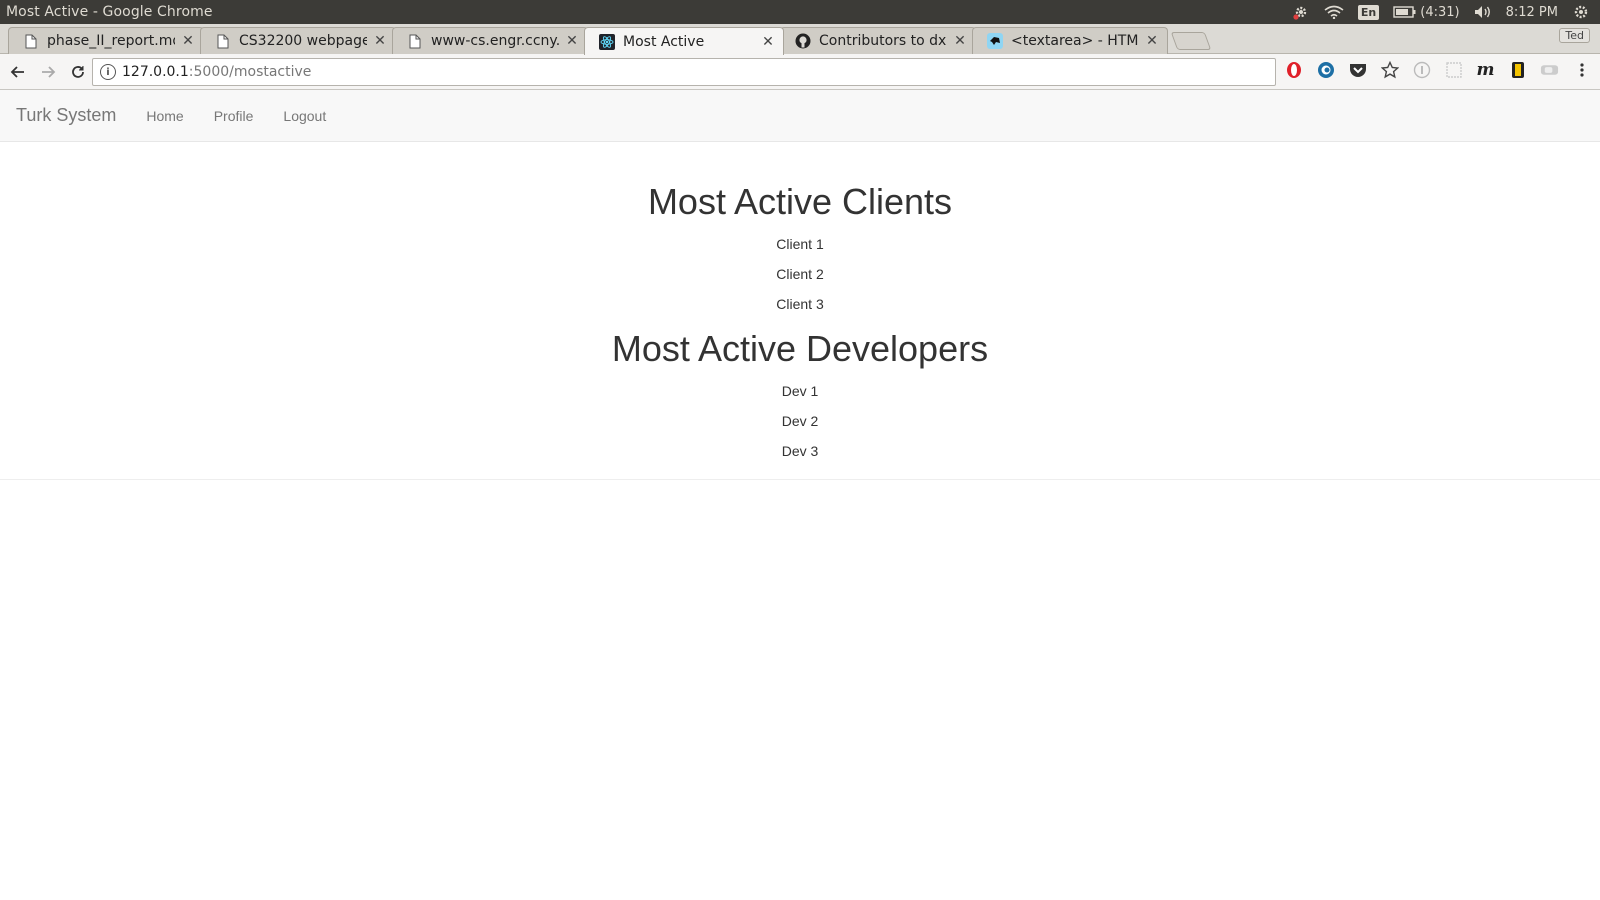 The height and width of the screenshot is (900, 1600). What do you see at coordinates (18, 72) in the screenshot?
I see `back-arrow-icon` at bounding box center [18, 72].